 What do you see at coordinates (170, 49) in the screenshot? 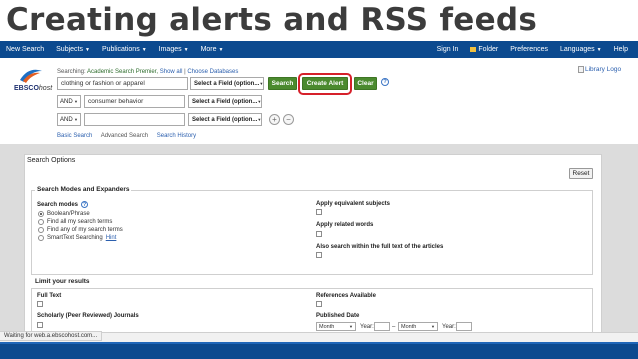
I see `nav-images-label: Images` at bounding box center [170, 49].